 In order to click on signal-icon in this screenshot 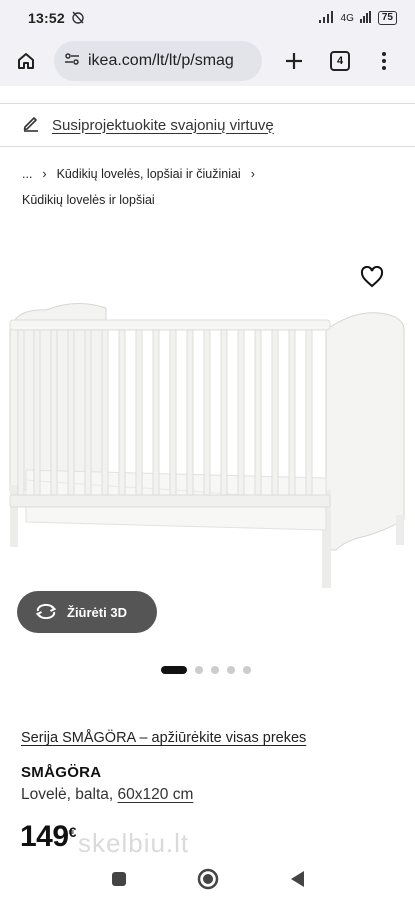, I will do `click(326, 18)`.